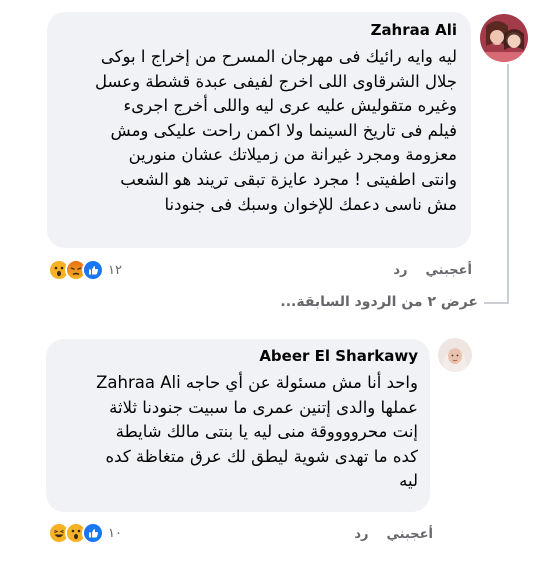 The height and width of the screenshot is (566, 542). Describe the element at coordinates (257, 30) in the screenshot. I see `comment-author: Zahraa Ali` at that location.